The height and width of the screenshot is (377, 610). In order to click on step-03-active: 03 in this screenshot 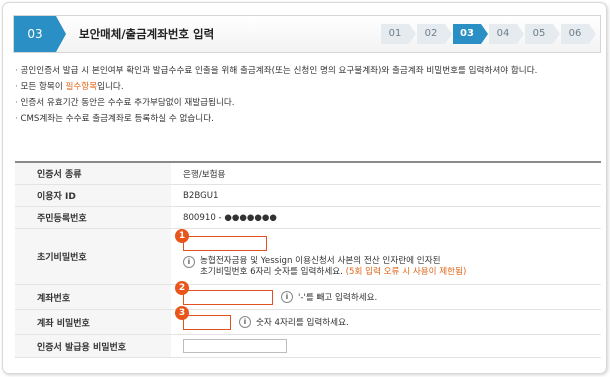, I will do `click(470, 34)`.